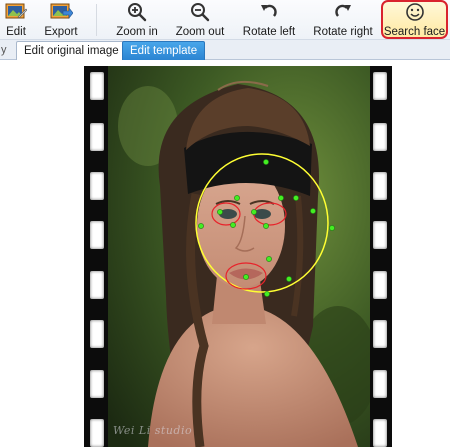 The image size is (450, 447). I want to click on rotate-left-label: Rotate left, so click(269, 32).